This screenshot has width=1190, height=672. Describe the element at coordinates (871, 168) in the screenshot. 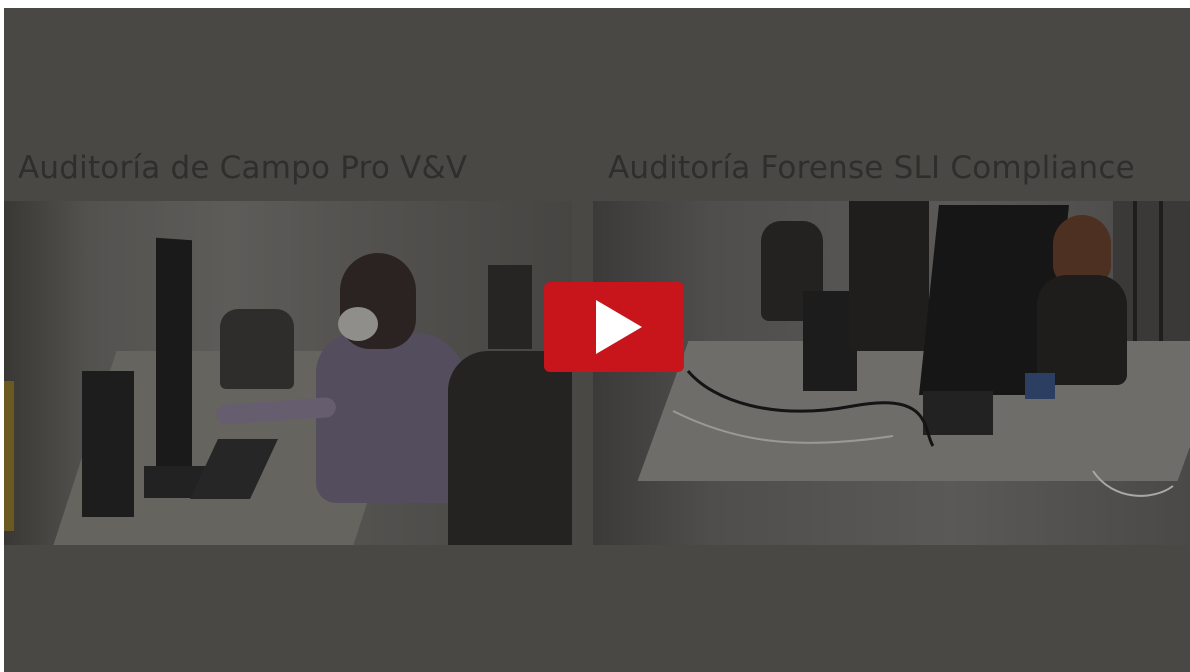

I see `right-panel-title: Auditoría Forense SLI Compliance` at that location.